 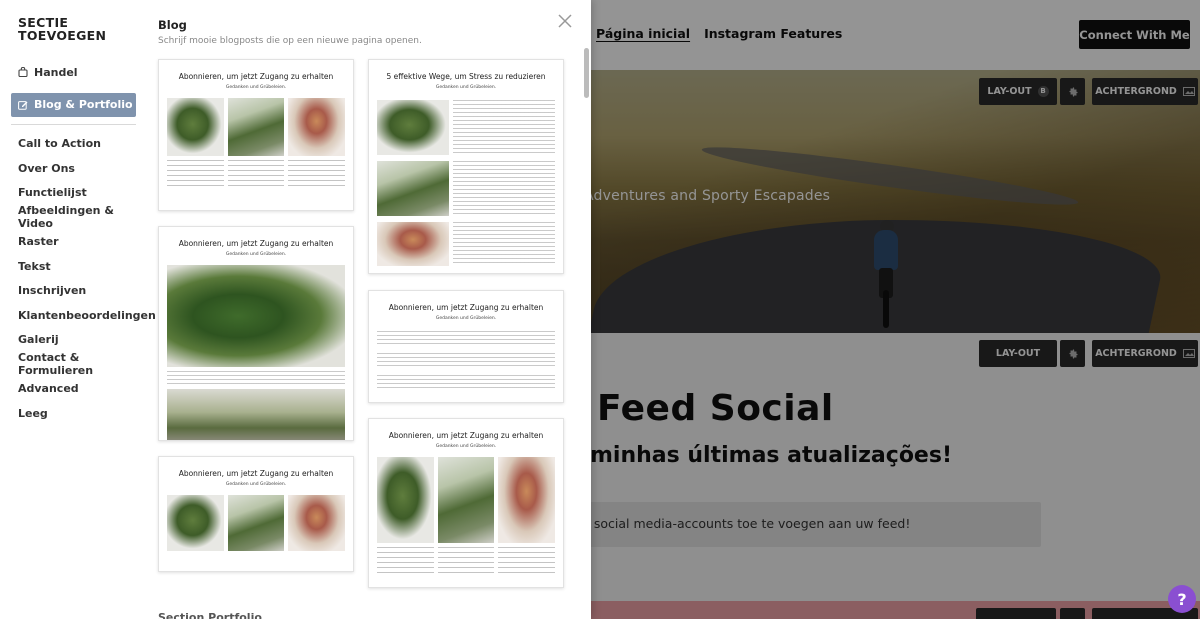 What do you see at coordinates (73, 389) in the screenshot?
I see `category-item-advanced: Advanced` at bounding box center [73, 389].